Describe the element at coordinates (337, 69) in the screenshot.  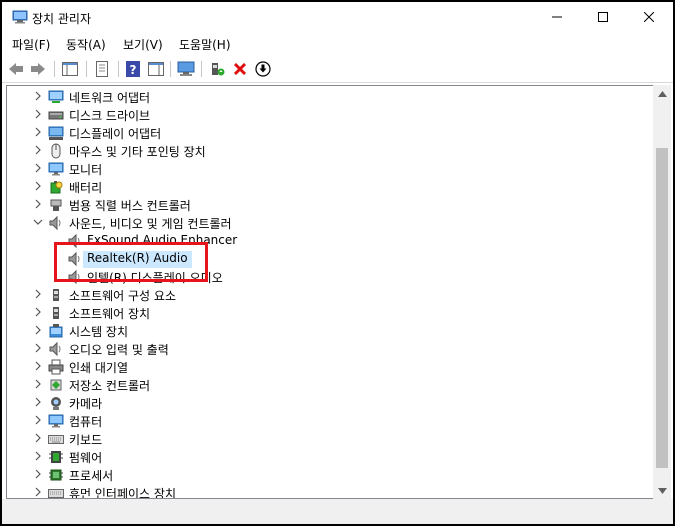
I see `toolbar: ?` at that location.